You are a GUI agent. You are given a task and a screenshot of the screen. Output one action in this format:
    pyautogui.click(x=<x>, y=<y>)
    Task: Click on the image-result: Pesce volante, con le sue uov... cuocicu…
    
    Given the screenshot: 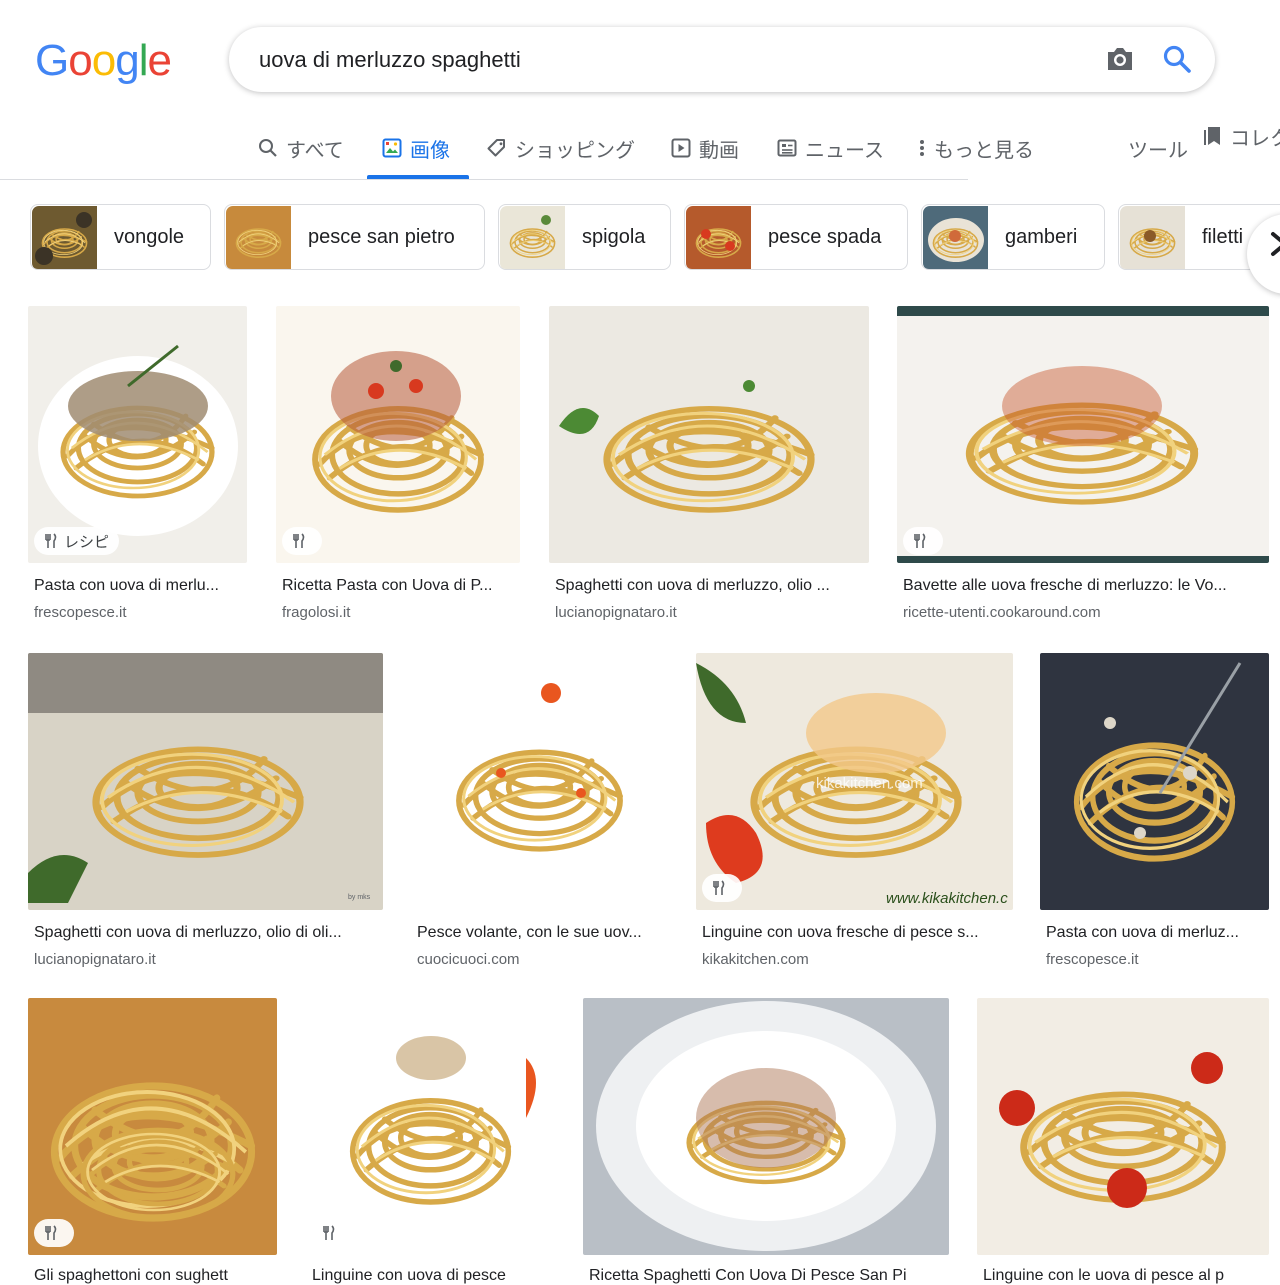 What is the action you would take?
    pyautogui.click(x=539, y=813)
    